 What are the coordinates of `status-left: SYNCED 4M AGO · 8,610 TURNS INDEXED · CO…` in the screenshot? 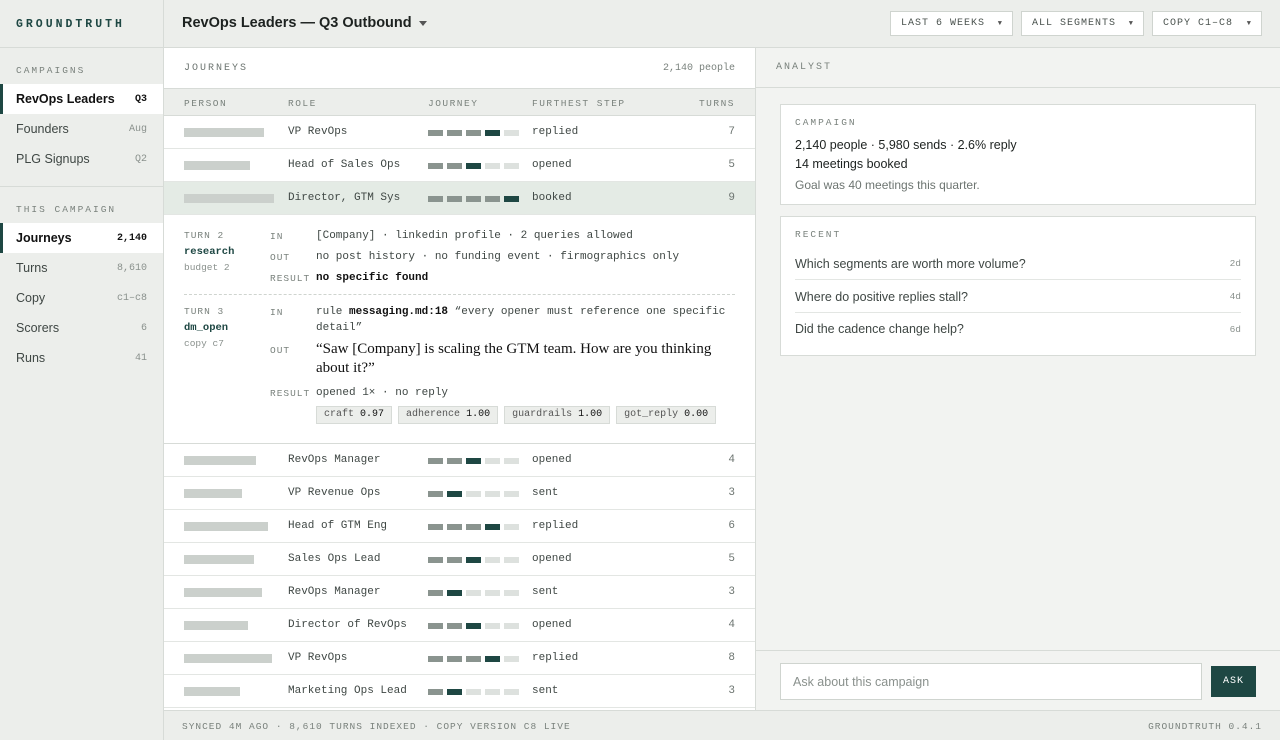 It's located at (376, 726).